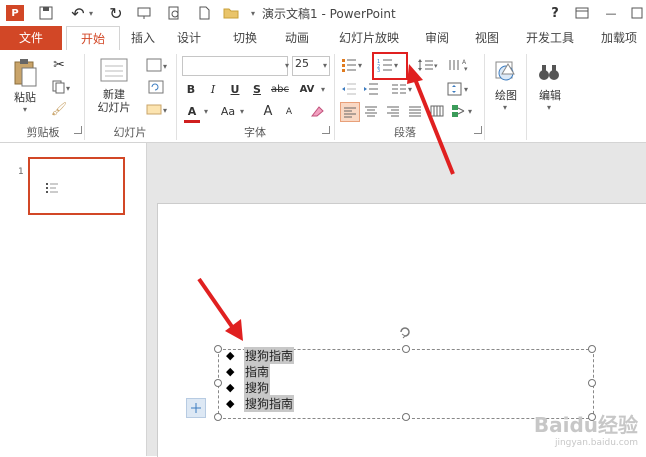  I want to click on tab-developer: 开发工具, so click(550, 38).